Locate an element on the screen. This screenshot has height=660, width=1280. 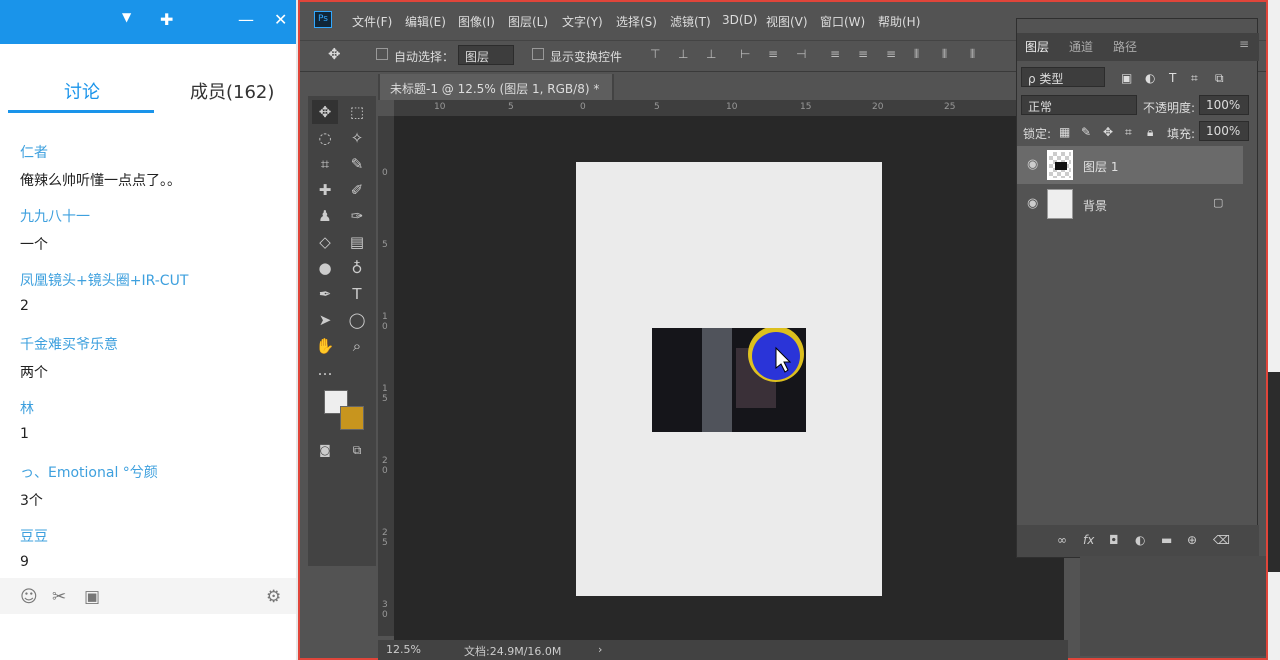
lock-position-icon: ✥ is located at coordinates (1108, 132).